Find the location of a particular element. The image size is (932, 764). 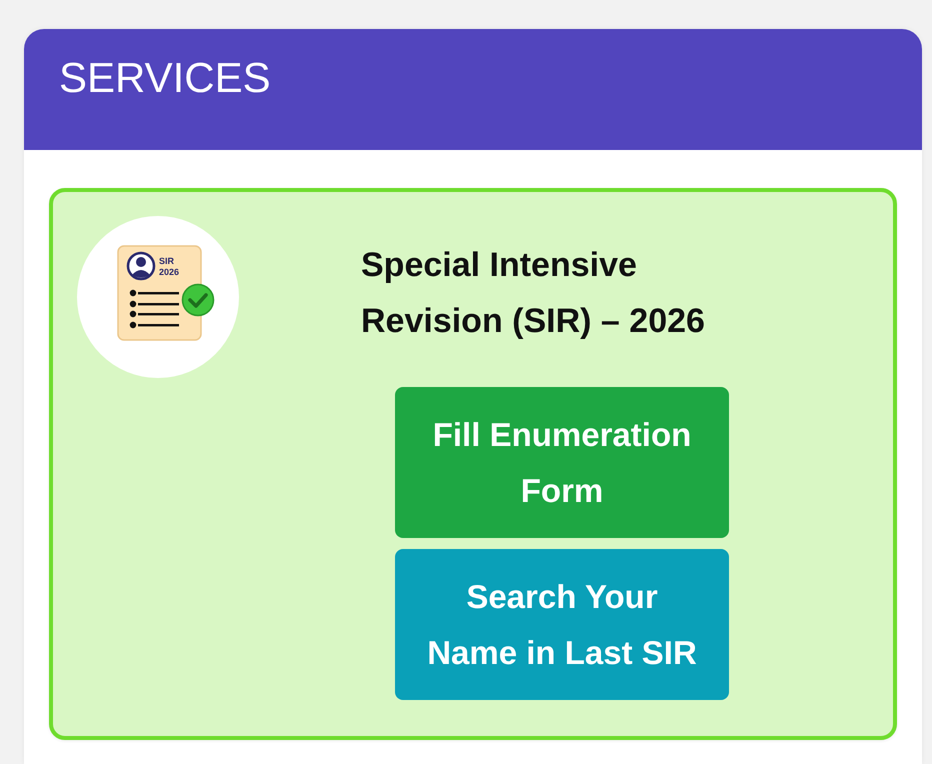

check-icon is located at coordinates (198, 300).